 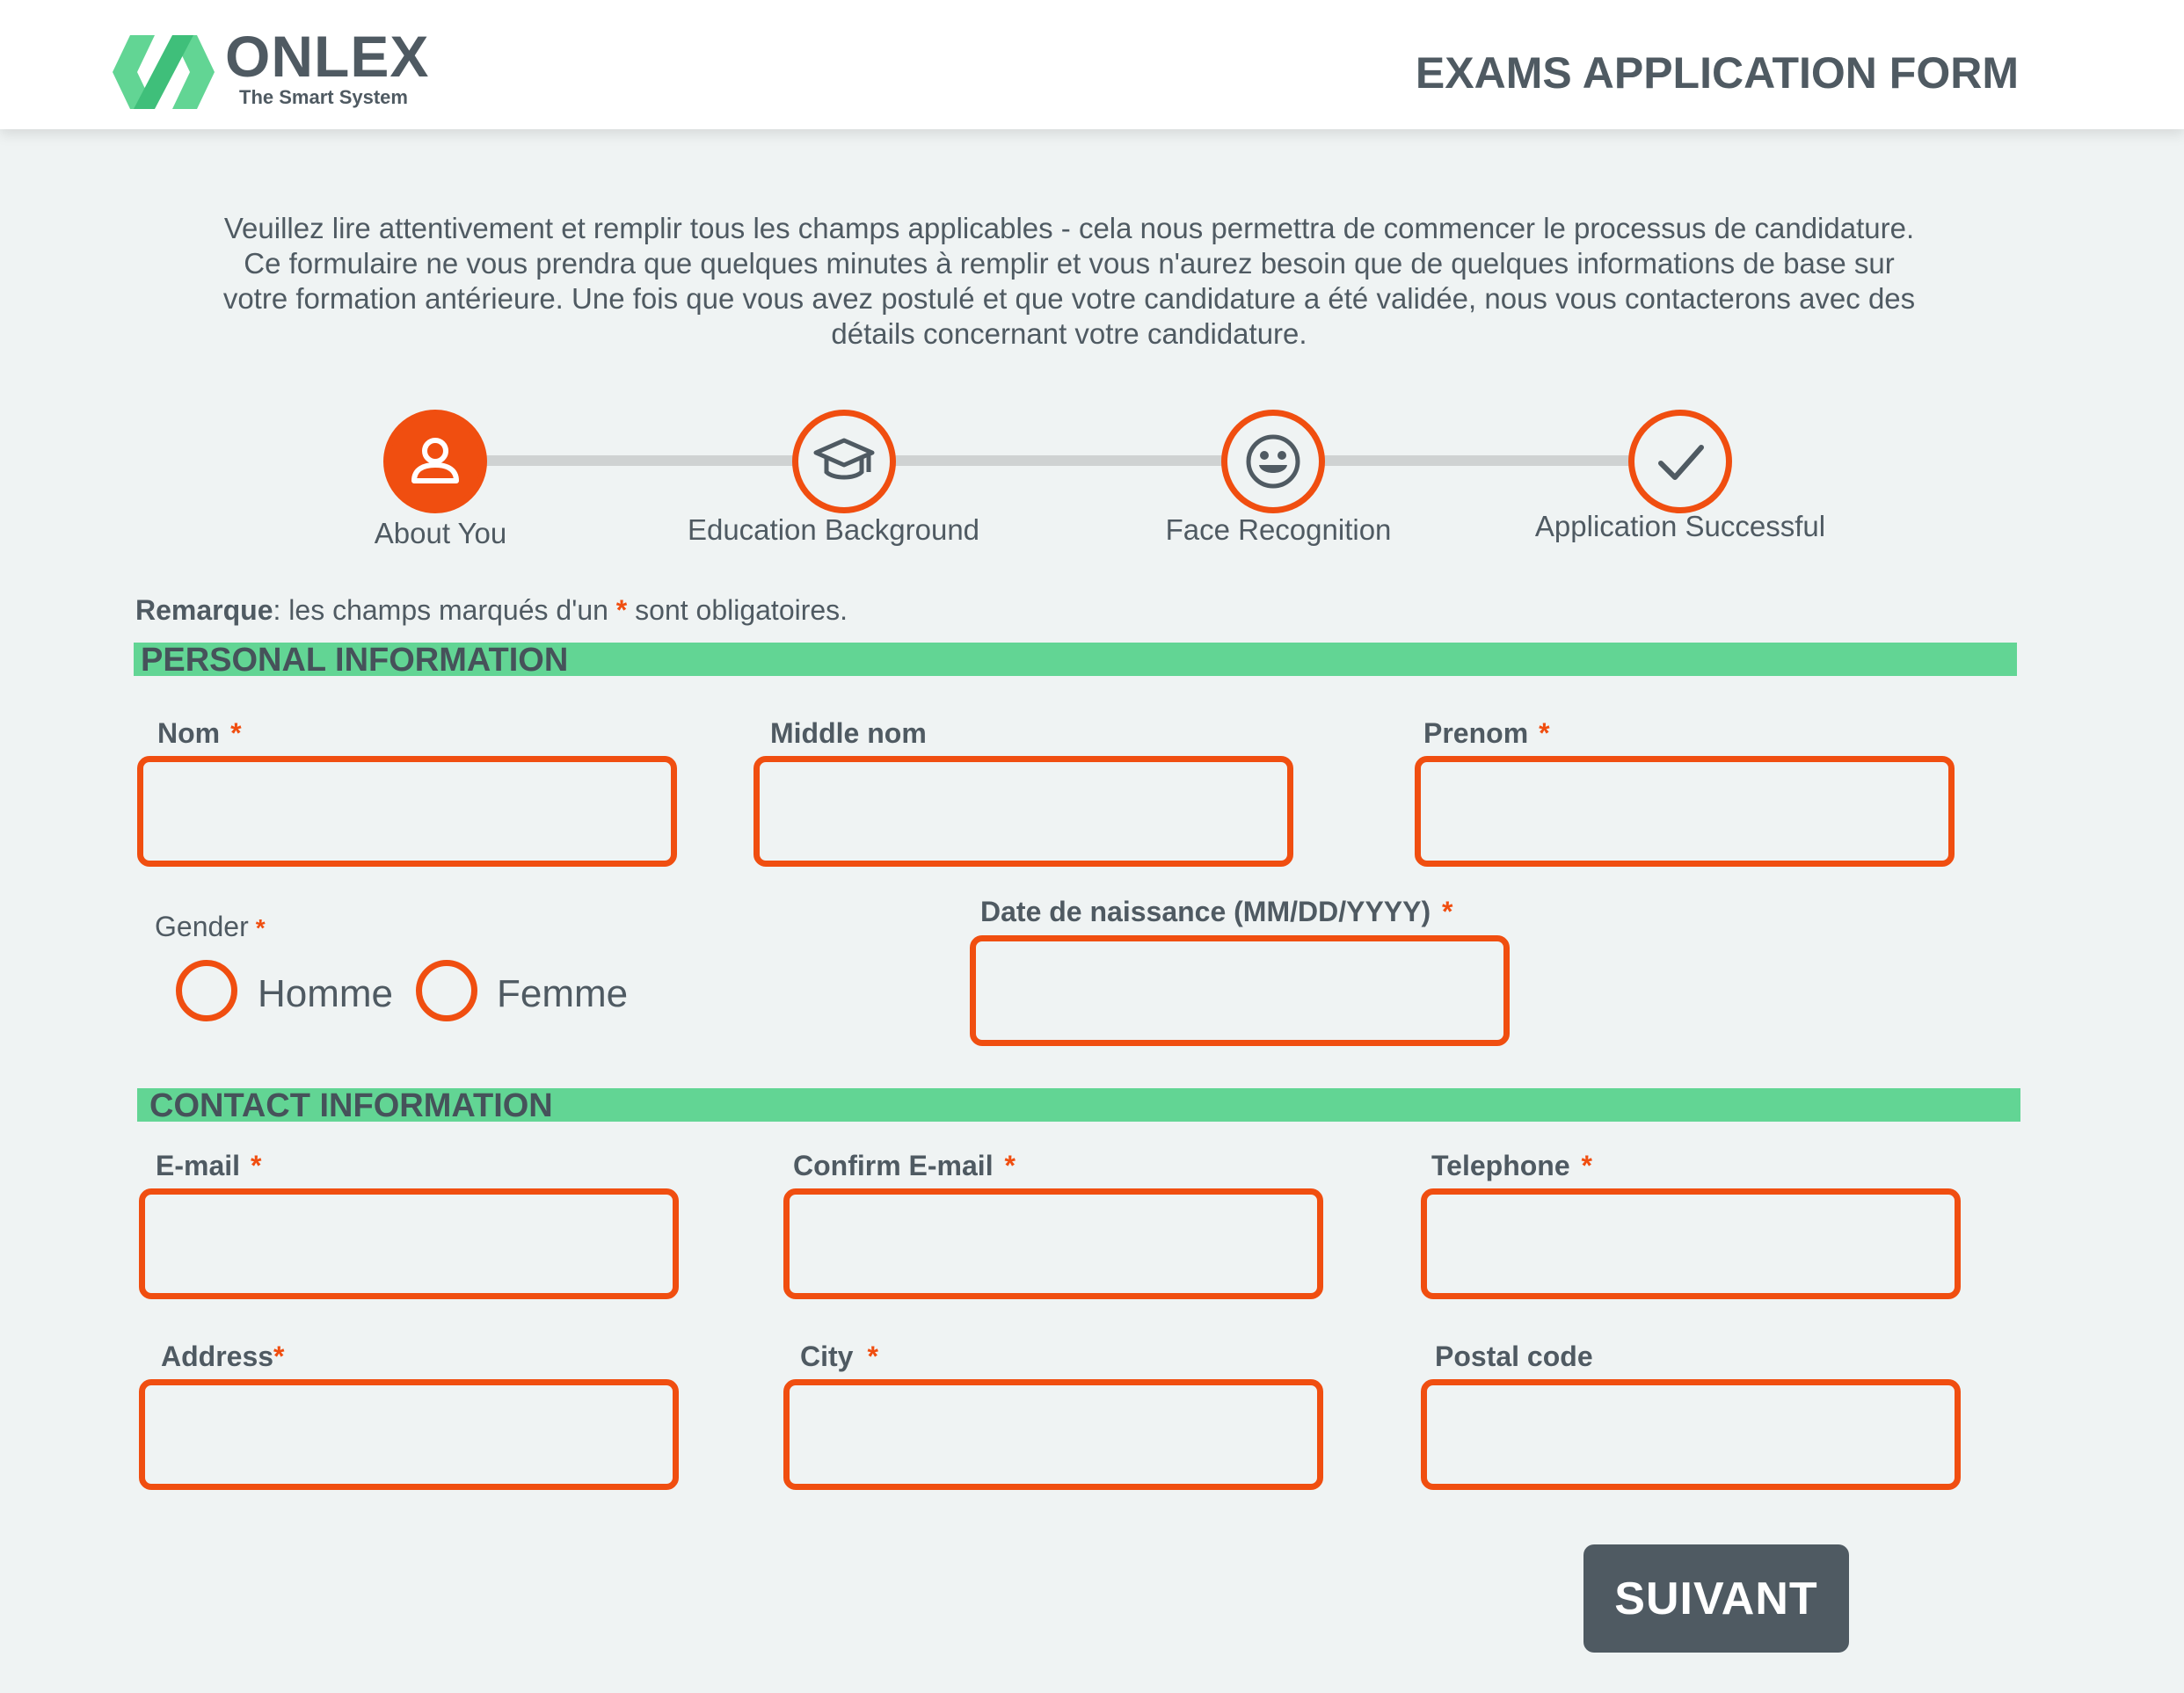 What do you see at coordinates (164, 72) in the screenshot?
I see `onlex-logo-icon` at bounding box center [164, 72].